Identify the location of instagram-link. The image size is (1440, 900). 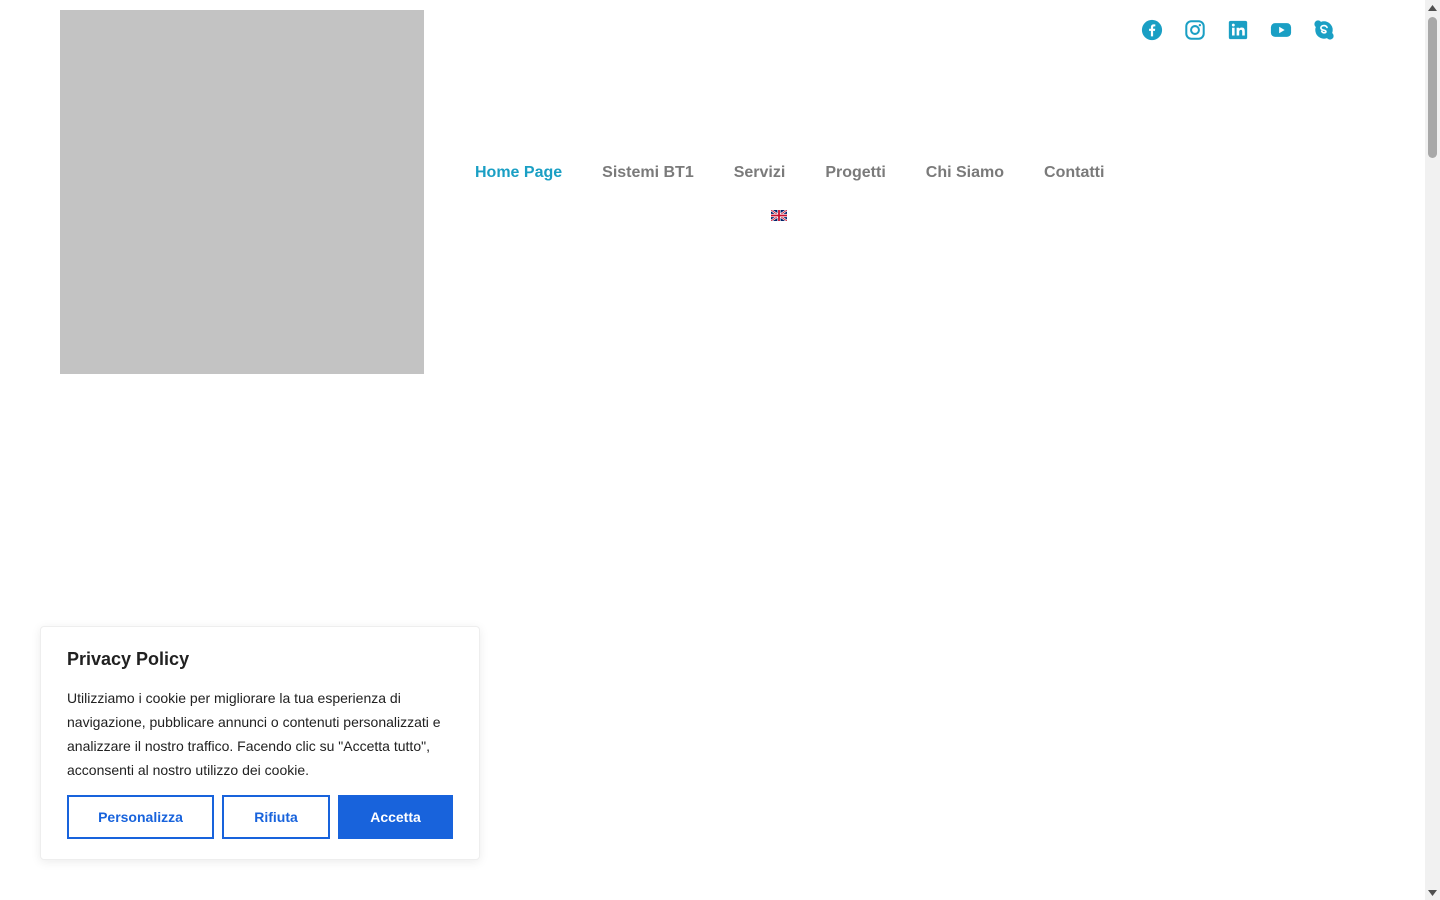
(1195, 30).